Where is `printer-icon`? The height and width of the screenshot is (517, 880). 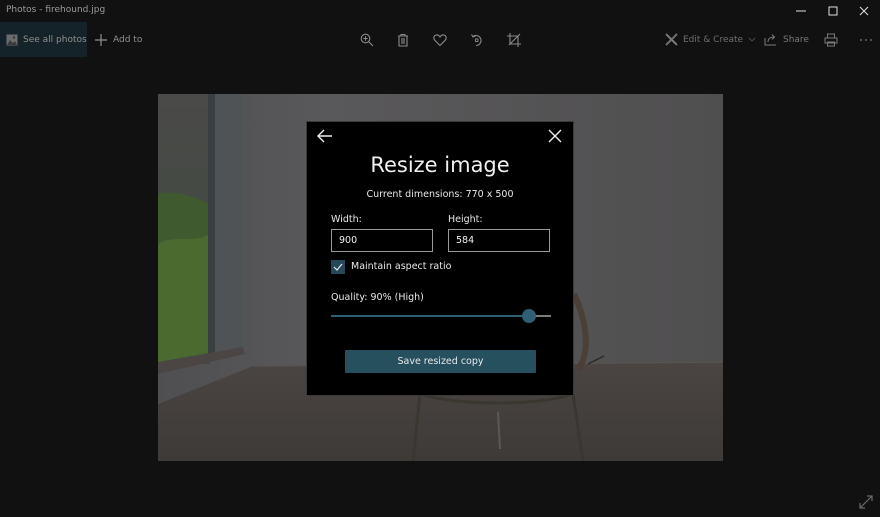
printer-icon is located at coordinates (831, 40).